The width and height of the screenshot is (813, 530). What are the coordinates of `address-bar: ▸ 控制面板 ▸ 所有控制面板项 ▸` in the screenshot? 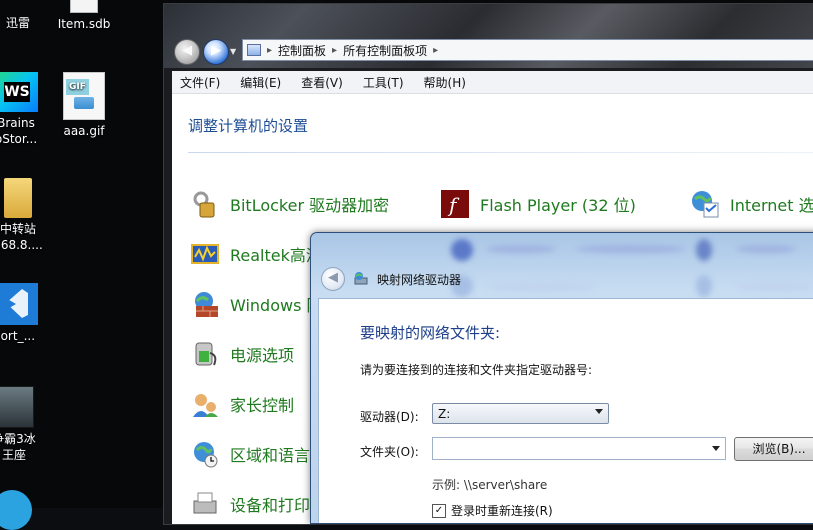 It's located at (527, 50).